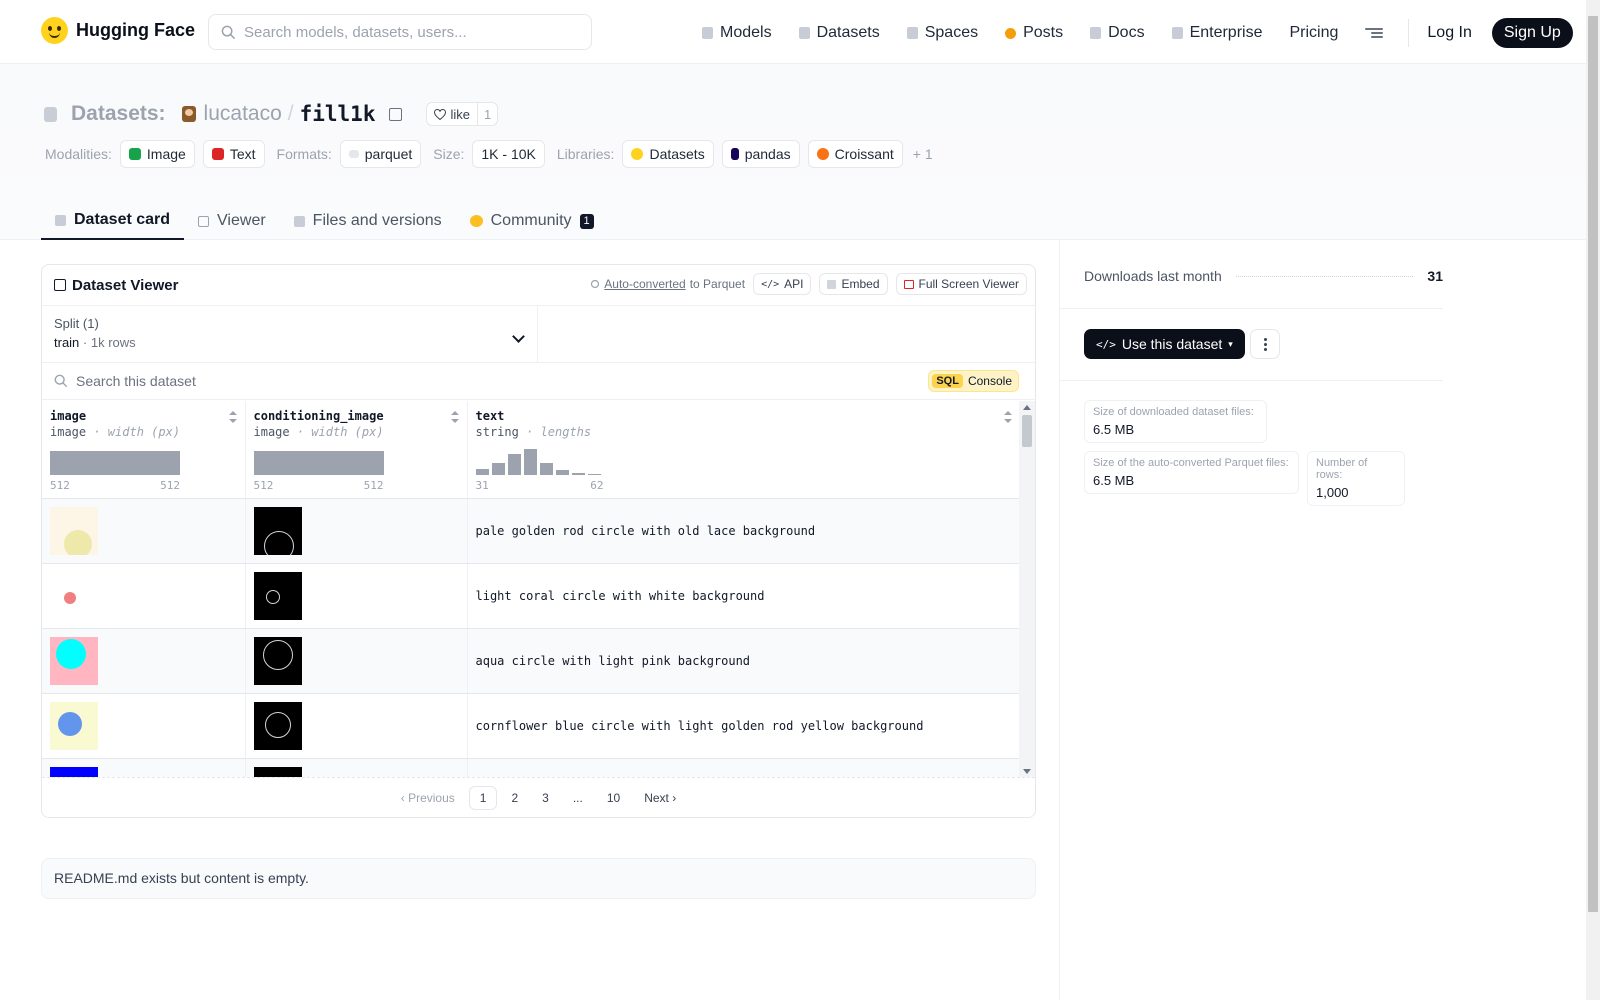 Image resolution: width=1600 pixels, height=1000 pixels. I want to click on tab-files: Files and versions, so click(368, 221).